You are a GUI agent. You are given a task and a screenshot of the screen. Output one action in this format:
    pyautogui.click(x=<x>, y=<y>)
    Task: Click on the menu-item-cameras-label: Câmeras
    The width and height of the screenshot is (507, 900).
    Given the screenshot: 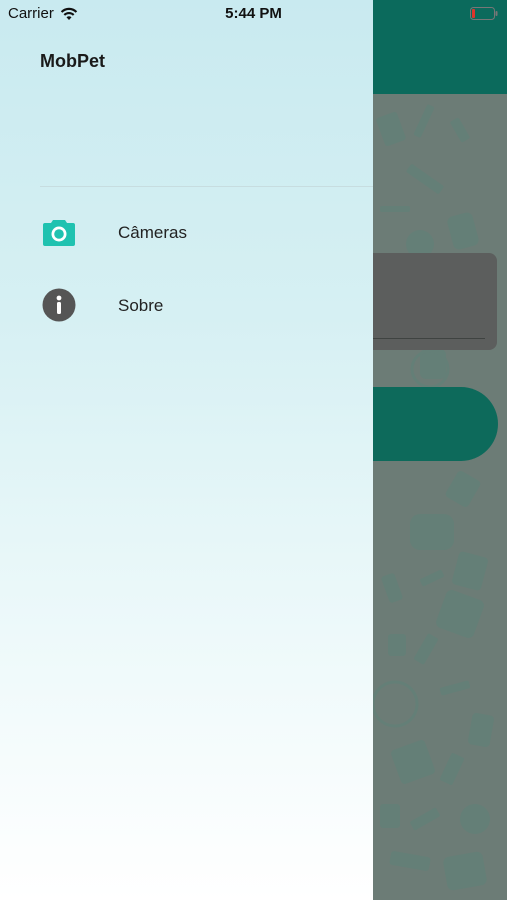 What is the action you would take?
    pyautogui.click(x=152, y=232)
    